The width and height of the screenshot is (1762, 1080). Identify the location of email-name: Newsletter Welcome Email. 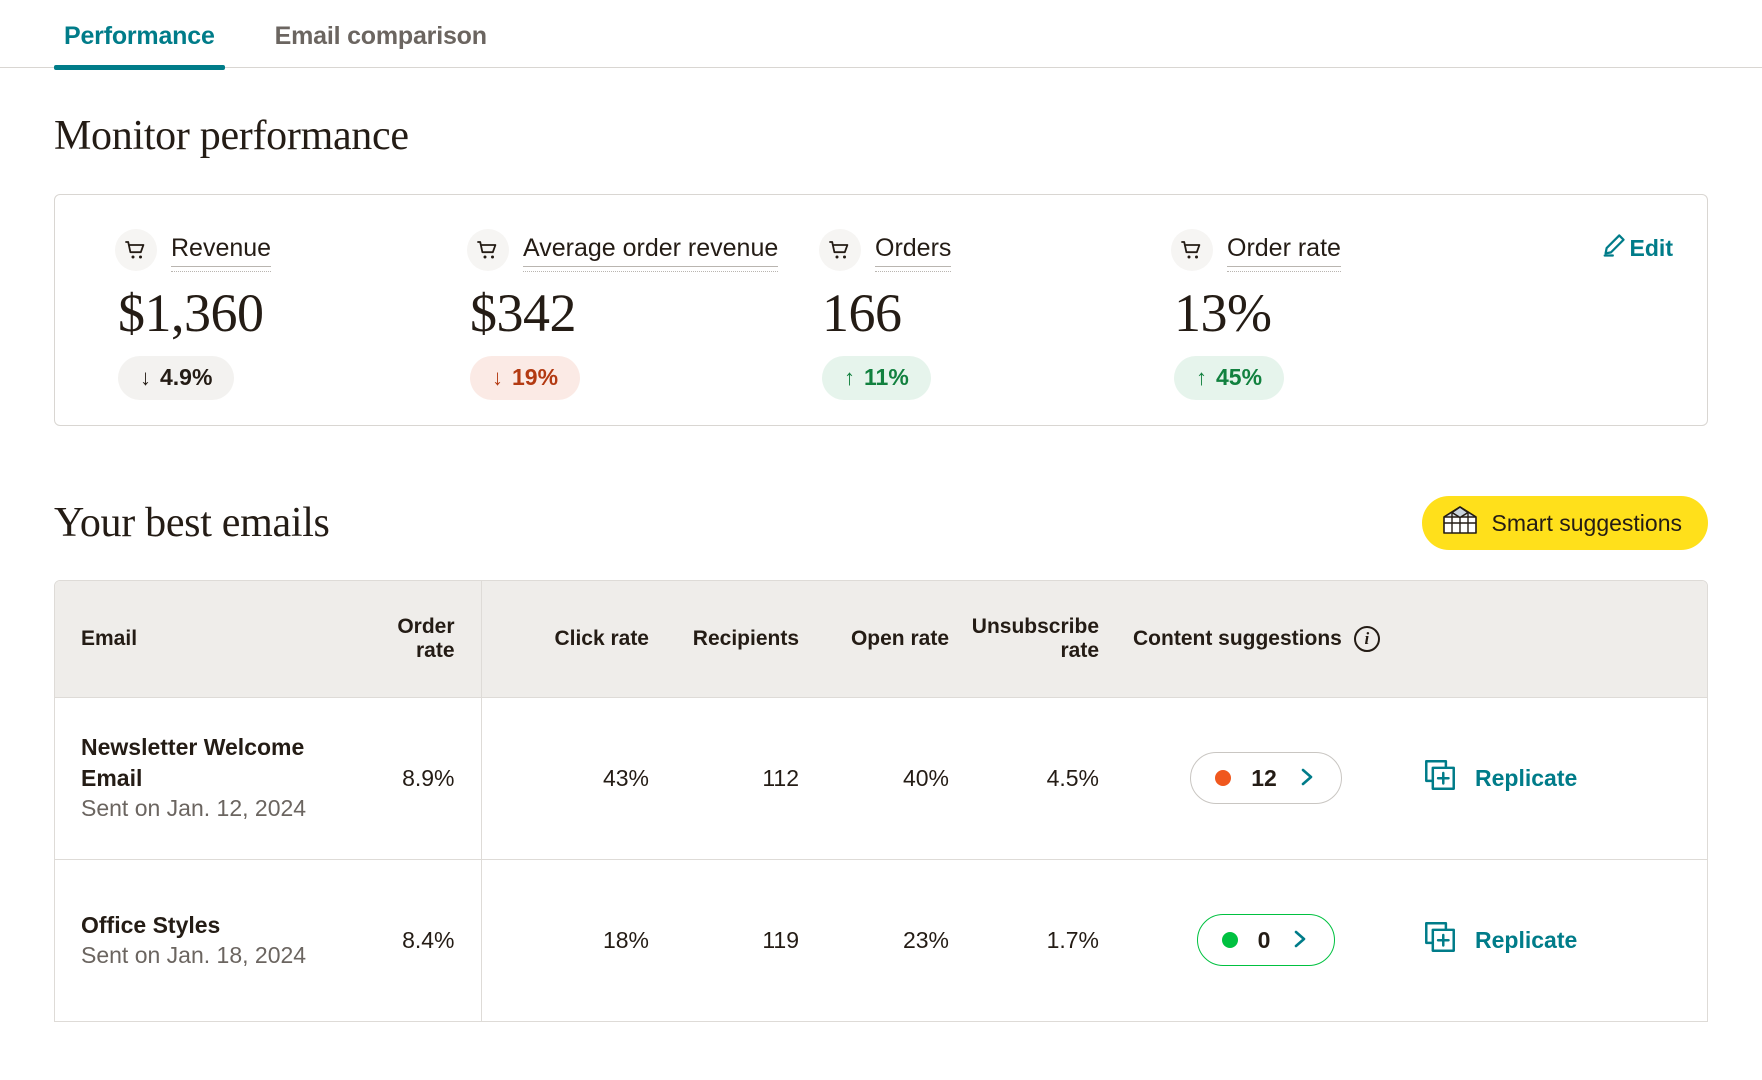
(193, 762).